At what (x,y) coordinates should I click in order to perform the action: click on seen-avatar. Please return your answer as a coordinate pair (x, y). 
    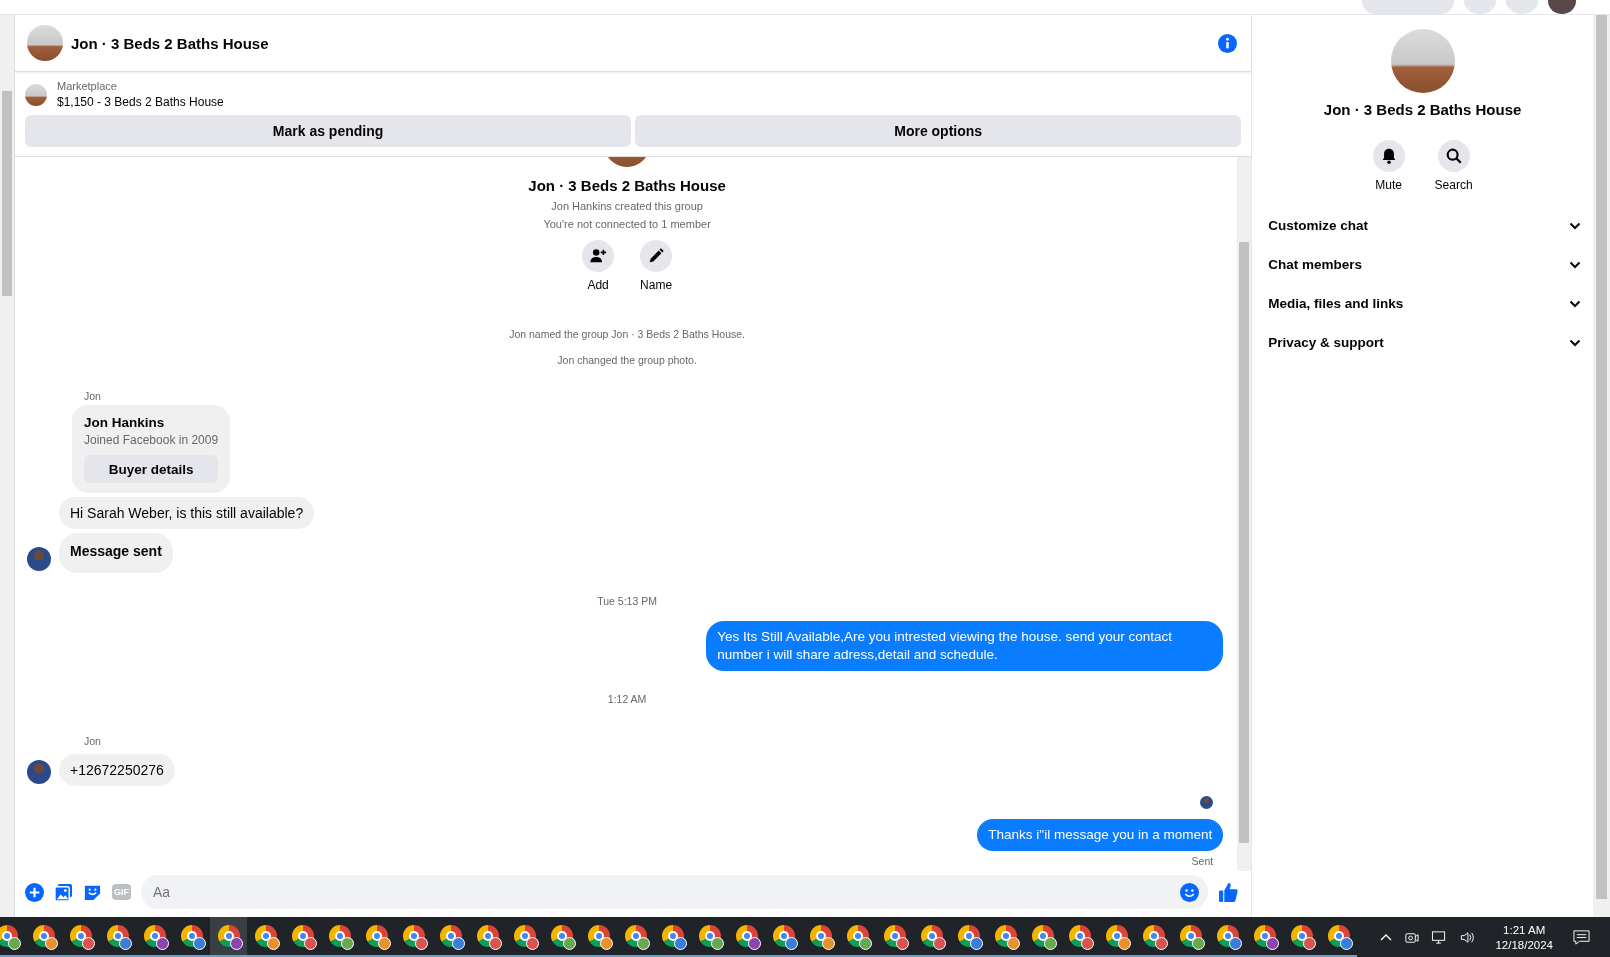
    Looking at the image, I should click on (1207, 802).